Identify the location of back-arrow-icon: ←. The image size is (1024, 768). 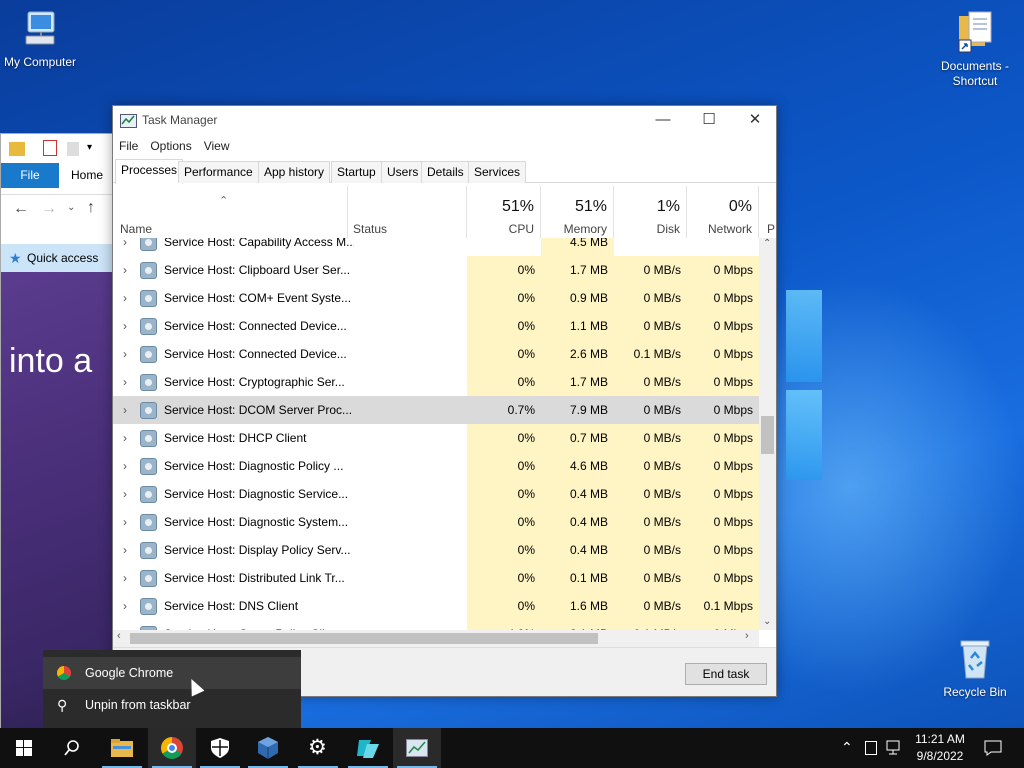
(21, 209).